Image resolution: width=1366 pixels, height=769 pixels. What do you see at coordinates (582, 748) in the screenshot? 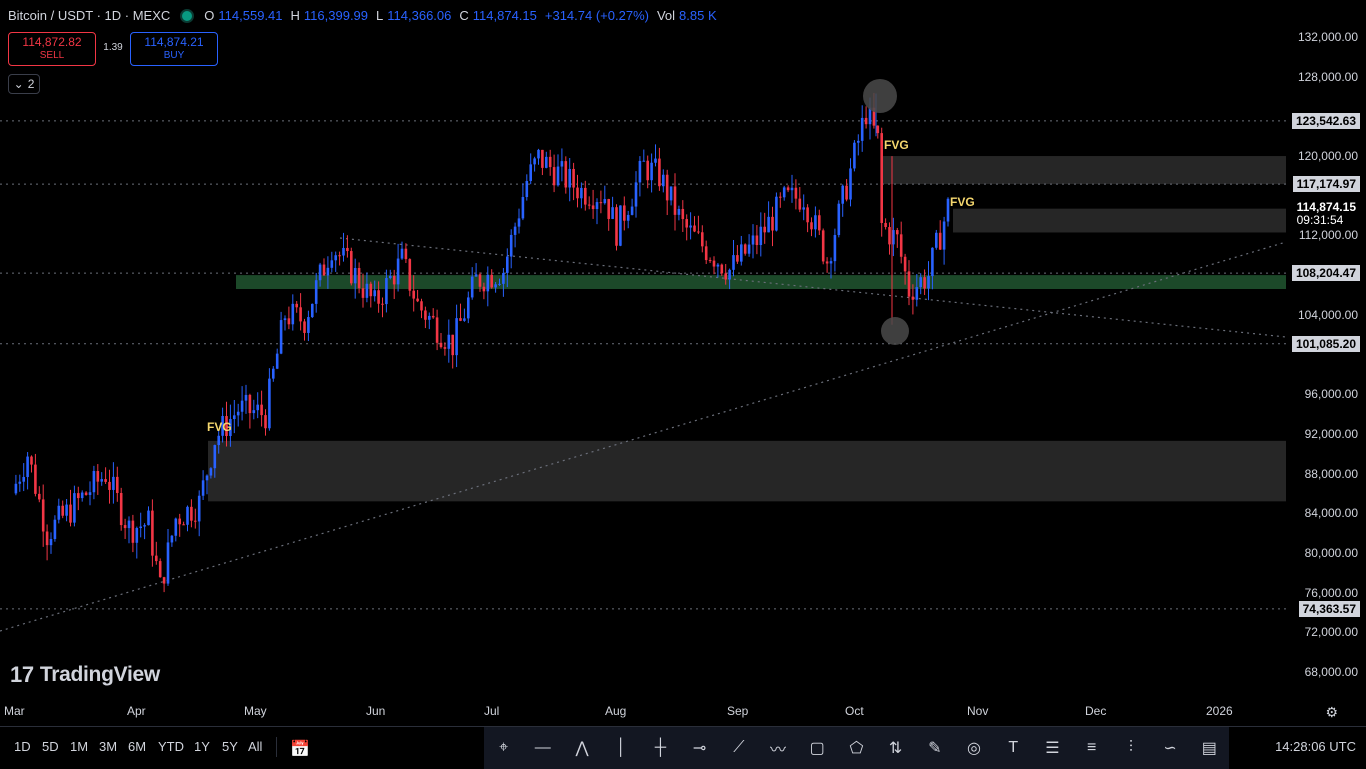
I see `pattern-icon: ⋀` at bounding box center [582, 748].